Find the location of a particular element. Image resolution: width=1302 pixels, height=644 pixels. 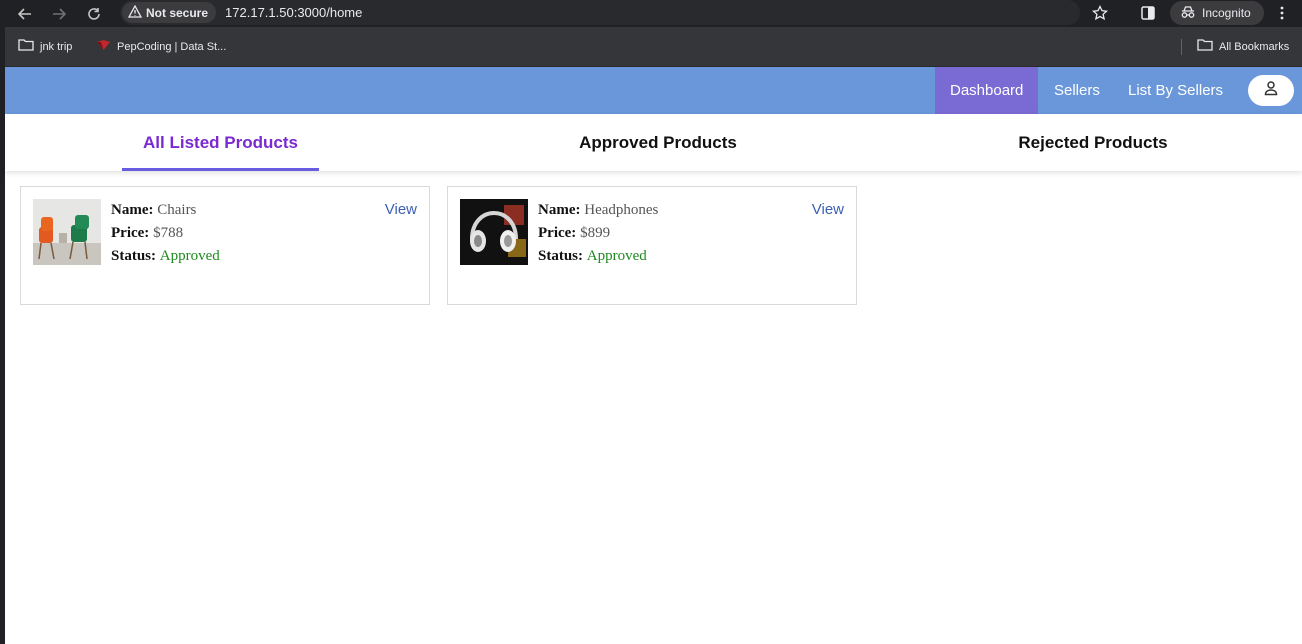

incognito-icon is located at coordinates (1188, 13).